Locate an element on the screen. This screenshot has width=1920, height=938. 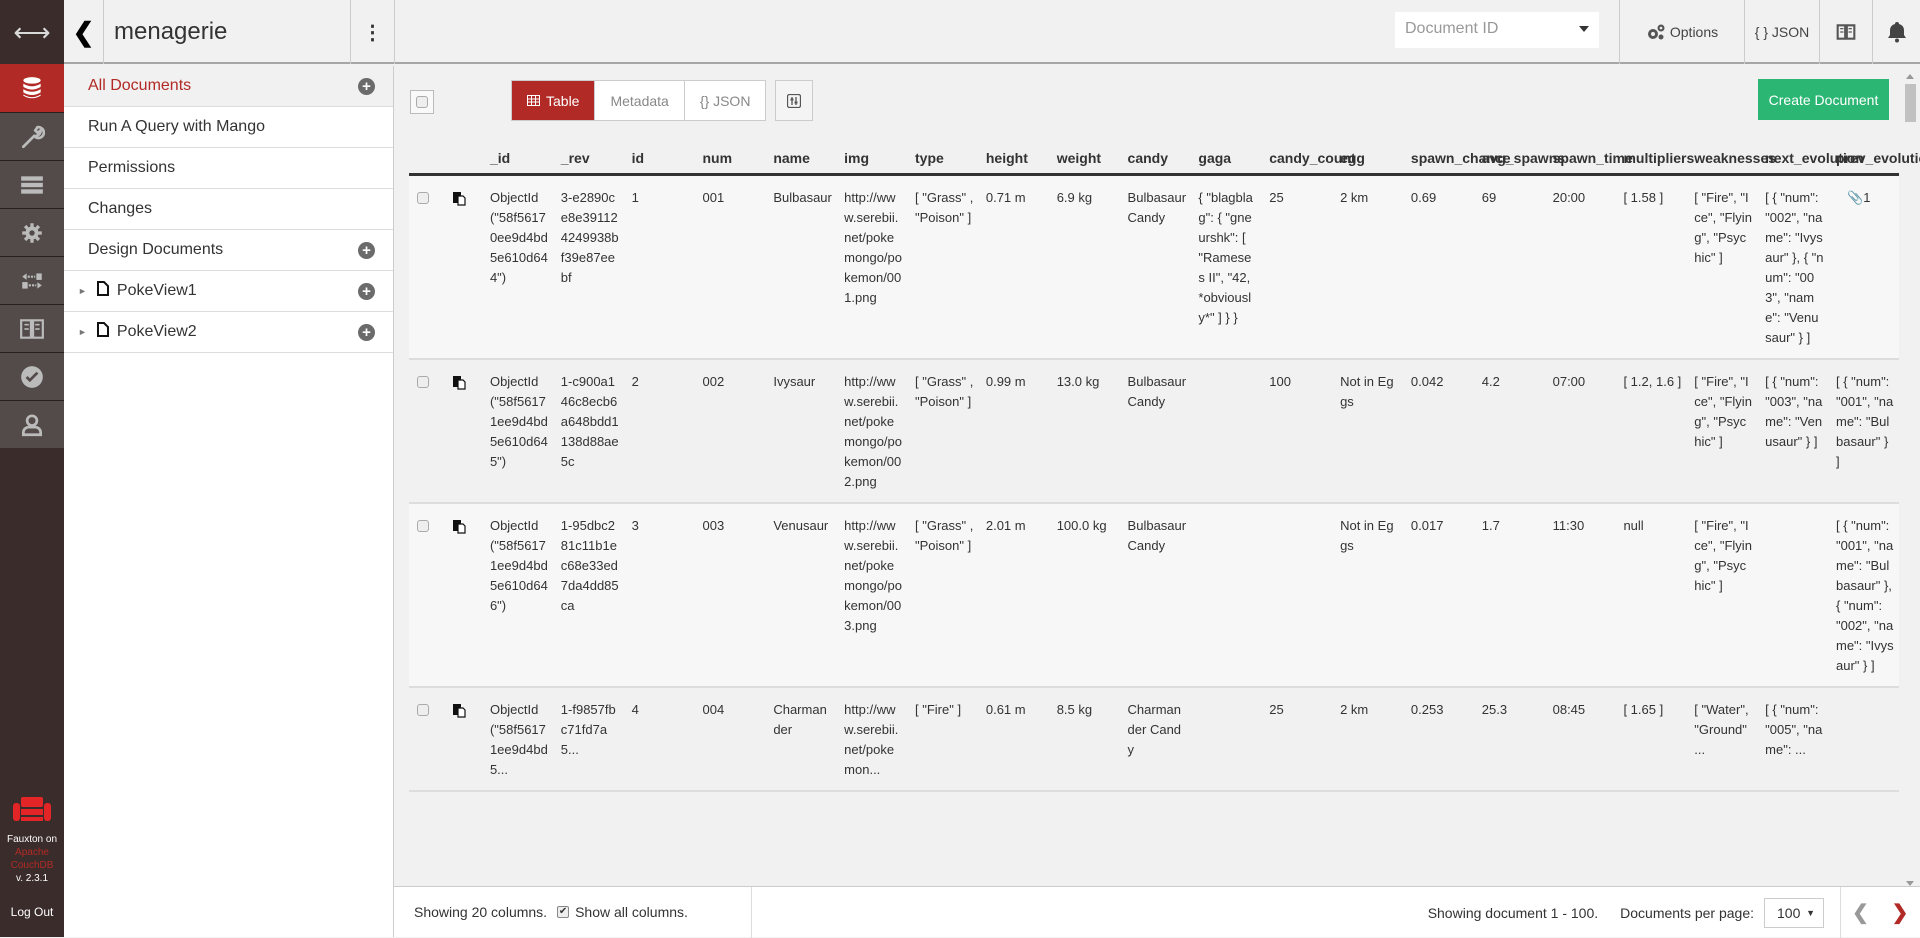
column-header-prev-evolution: prev_evolution is located at coordinates (1873, 160).